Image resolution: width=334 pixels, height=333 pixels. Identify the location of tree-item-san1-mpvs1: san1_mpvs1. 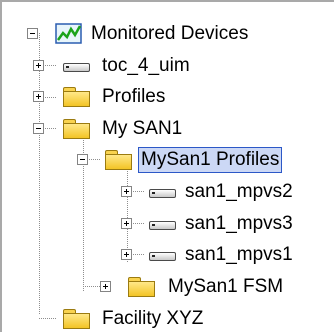
(167, 256).